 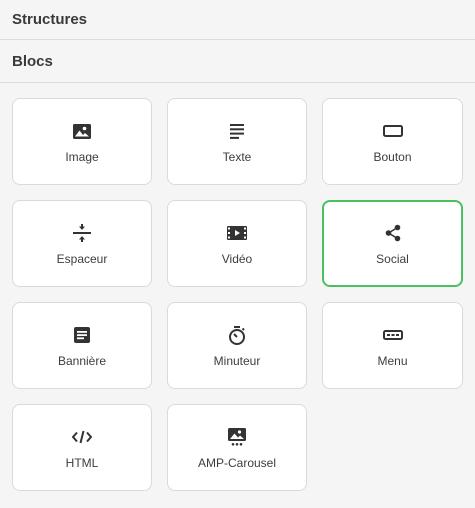 What do you see at coordinates (237, 20) in the screenshot?
I see `section-structures: Structures` at bounding box center [237, 20].